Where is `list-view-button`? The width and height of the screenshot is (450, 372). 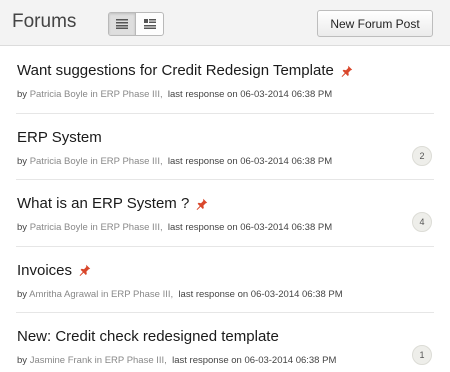 list-view-button is located at coordinates (123, 24).